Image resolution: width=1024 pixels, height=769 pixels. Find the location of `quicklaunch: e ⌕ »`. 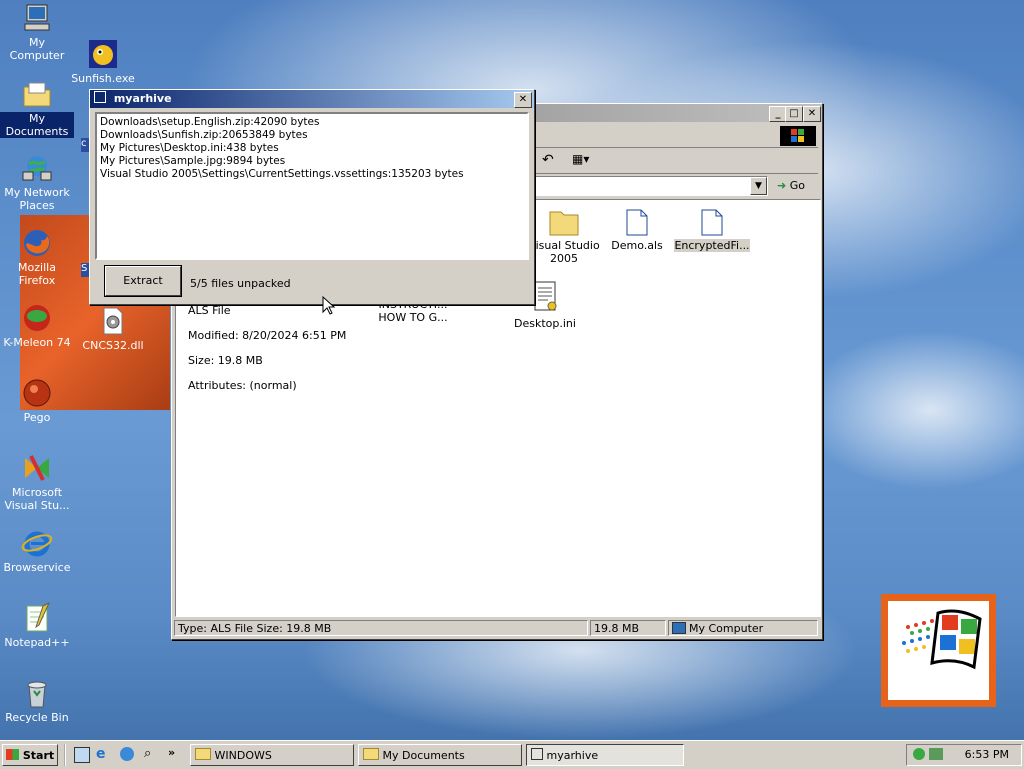

quicklaunch: e ⌕ » is located at coordinates (126, 755).